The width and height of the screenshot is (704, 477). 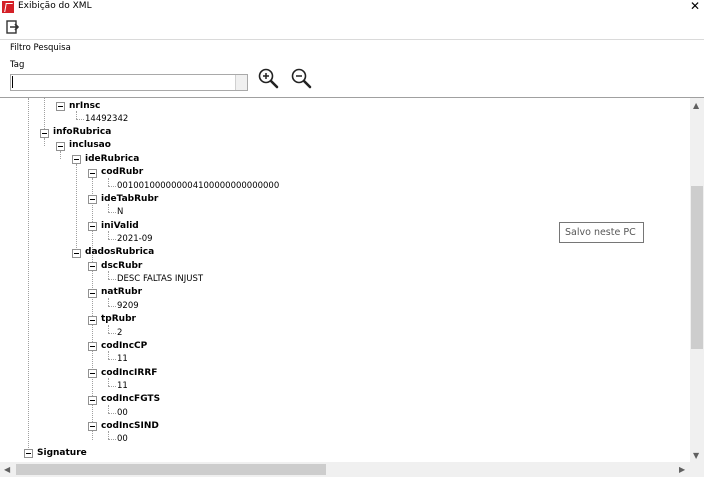 I want to click on text-caret, so click(x=12, y=82).